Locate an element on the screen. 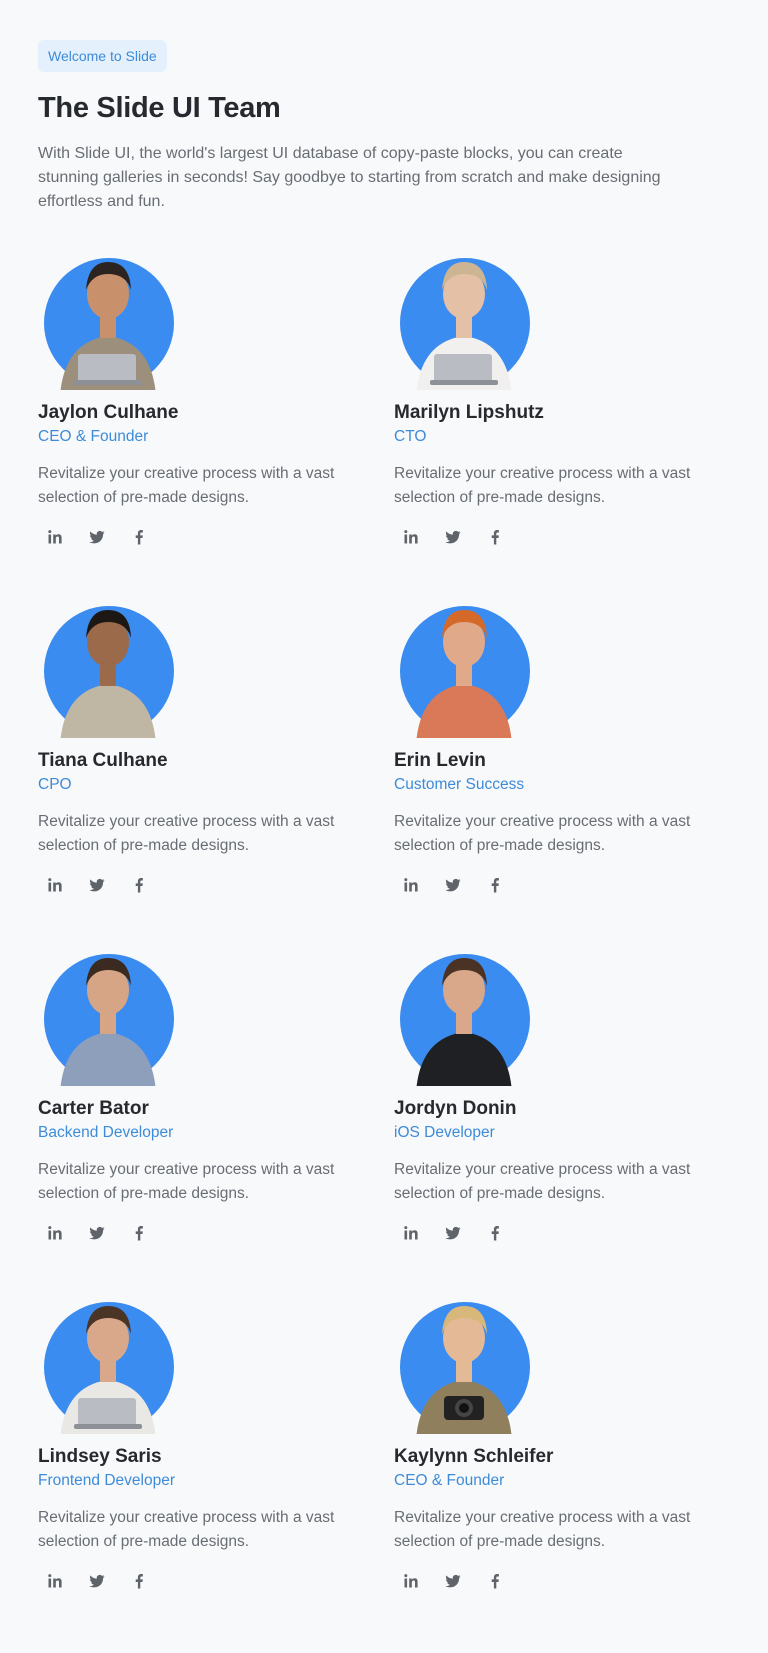  member-name: Jaylon Culhane is located at coordinates (108, 412).